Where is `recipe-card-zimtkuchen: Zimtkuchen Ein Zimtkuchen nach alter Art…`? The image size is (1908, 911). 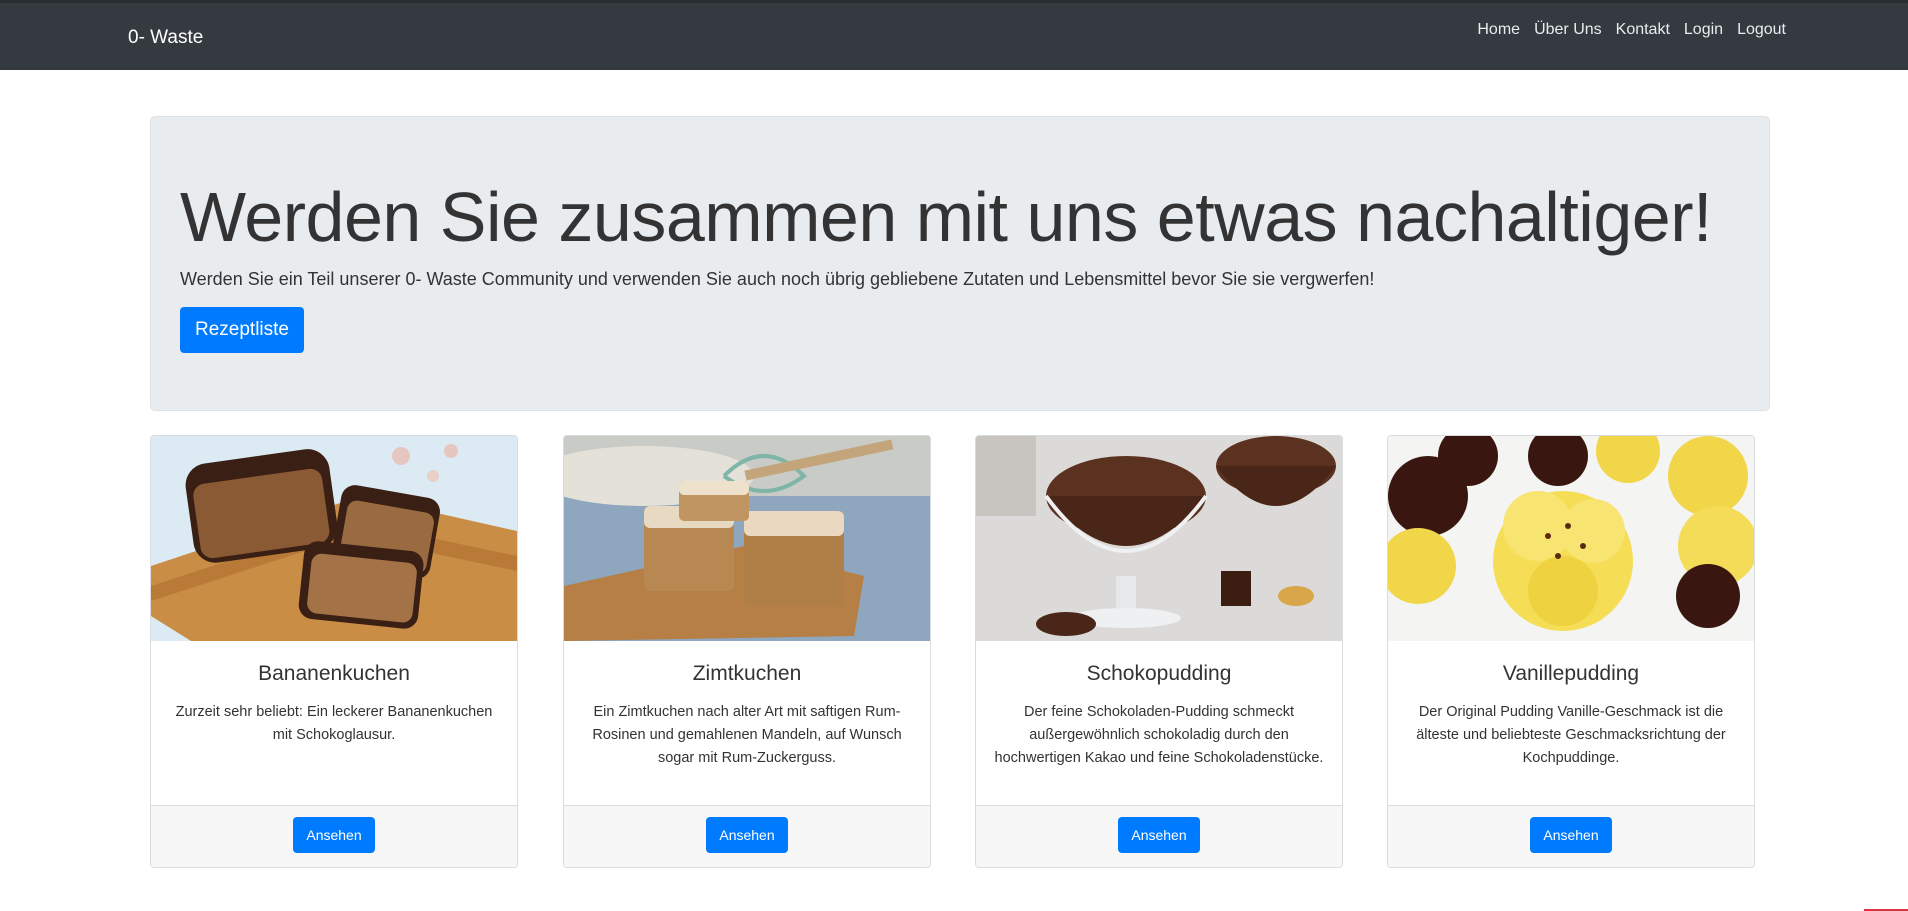
recipe-card-zimtkuchen: Zimtkuchen Ein Zimtkuchen nach alter Art… is located at coordinates (747, 651).